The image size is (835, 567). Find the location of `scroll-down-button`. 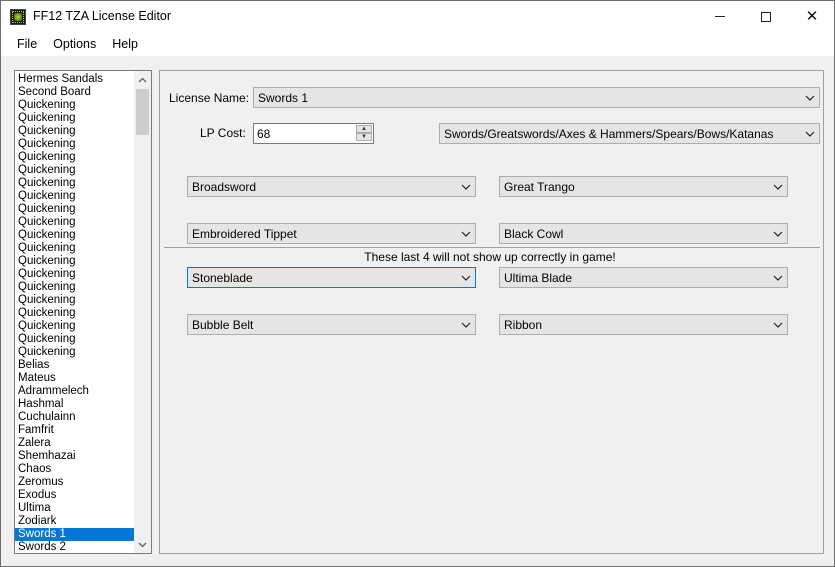

scroll-down-button is located at coordinates (142, 544).